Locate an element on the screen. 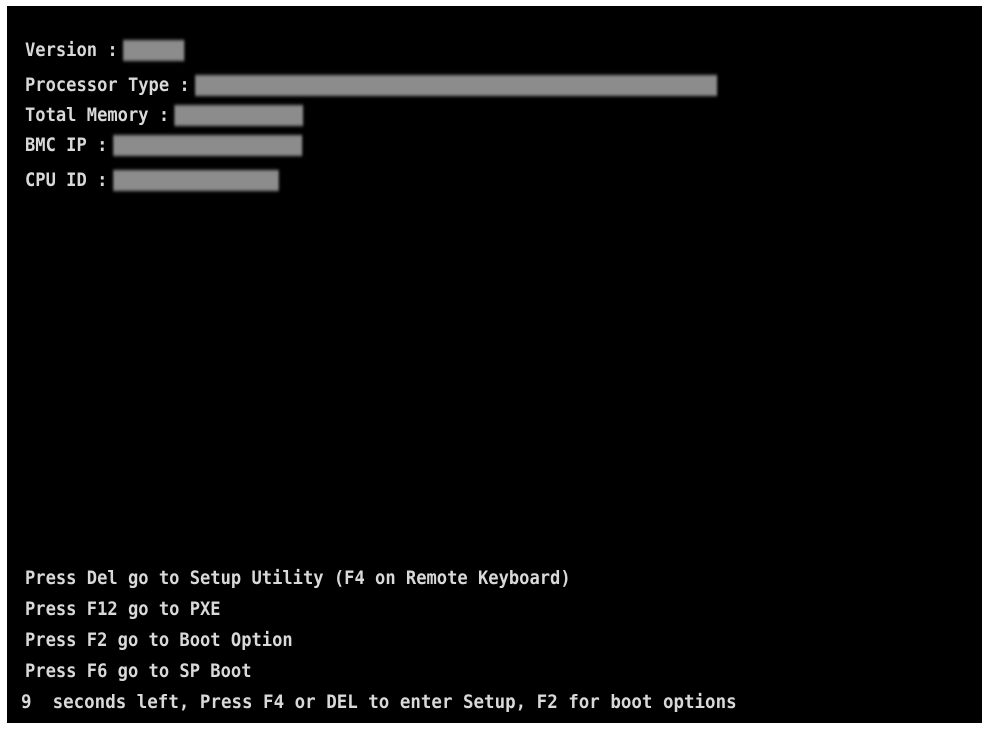 This screenshot has height=729, width=989. version-label: Version : is located at coordinates (71, 50).